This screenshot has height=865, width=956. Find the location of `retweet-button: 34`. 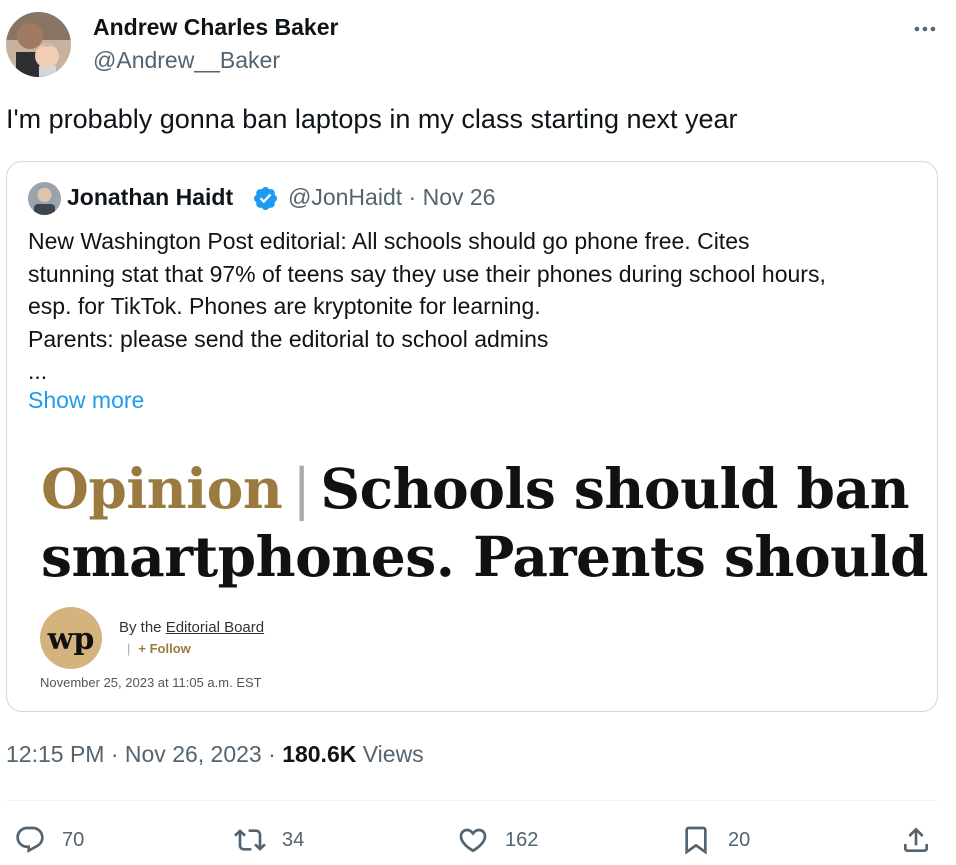

retweet-button: 34 is located at coordinates (269, 840).